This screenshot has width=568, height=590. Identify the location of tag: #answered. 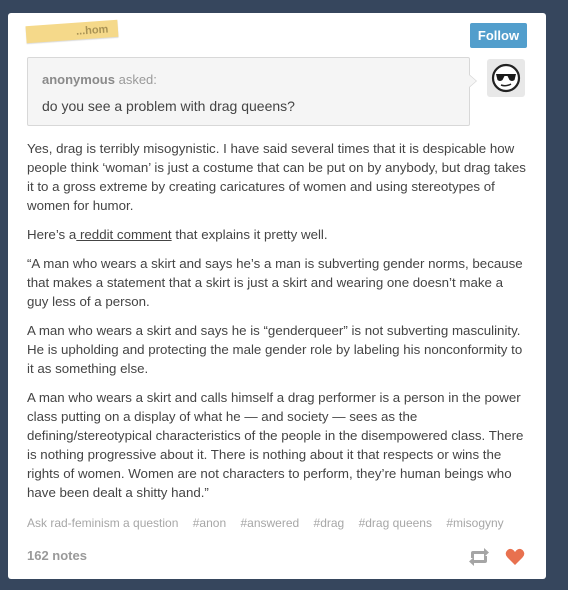
(269, 523).